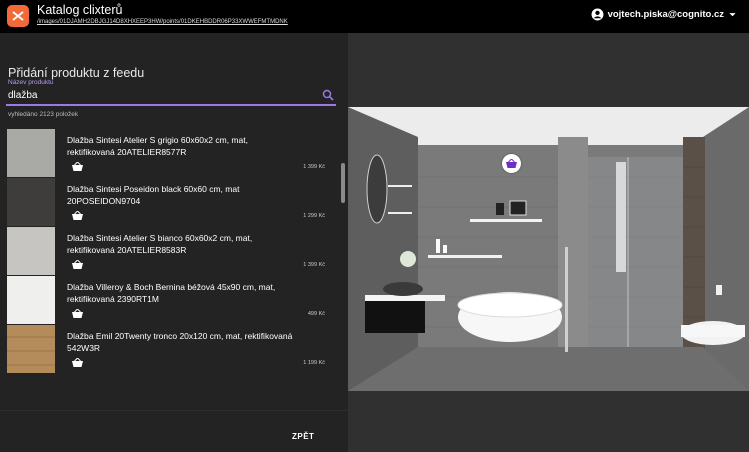 This screenshot has height=452, width=749. Describe the element at coordinates (314, 363) in the screenshot. I see `product-price: 1 199 Kč` at that location.